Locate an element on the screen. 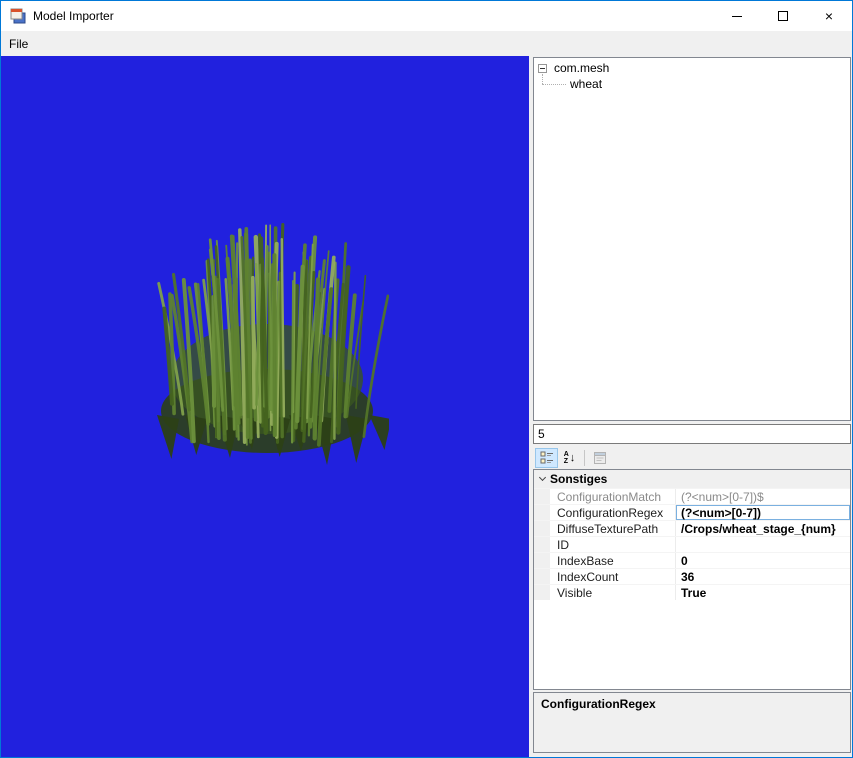 The height and width of the screenshot is (758, 853). alphabetical-sort-button: AZ ↓ is located at coordinates (569, 458).